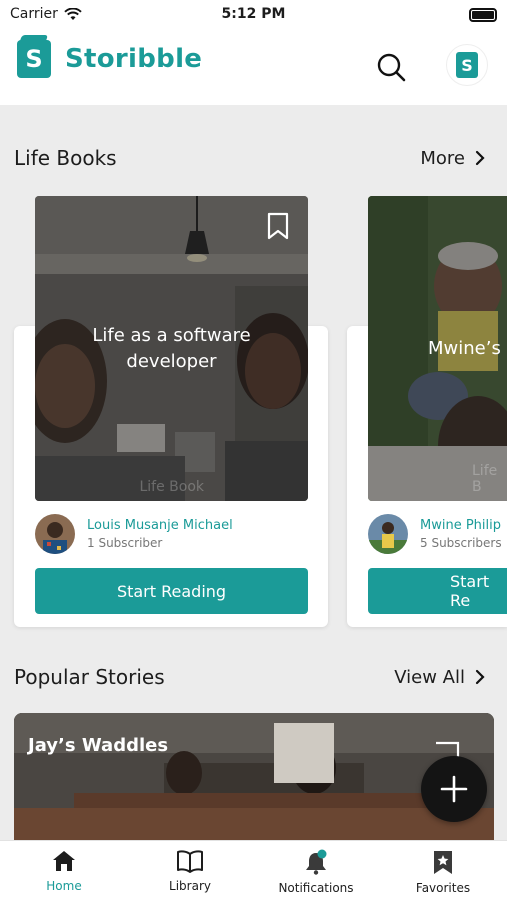 The height and width of the screenshot is (900, 507). What do you see at coordinates (443, 888) in the screenshot?
I see `tab-label: Favorites` at bounding box center [443, 888].